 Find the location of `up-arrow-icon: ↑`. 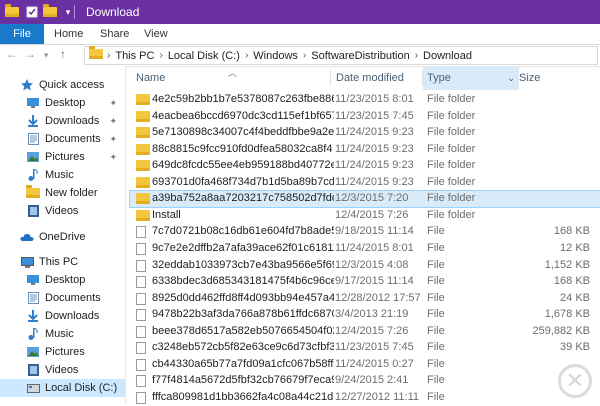

up-arrow-icon: ↑ is located at coordinates (63, 54).